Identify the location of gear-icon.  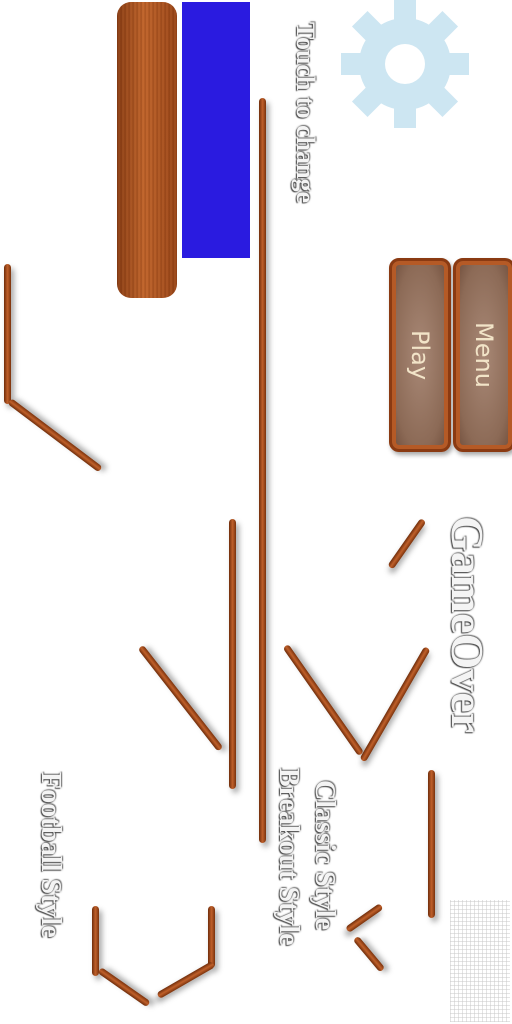
(405, 65).